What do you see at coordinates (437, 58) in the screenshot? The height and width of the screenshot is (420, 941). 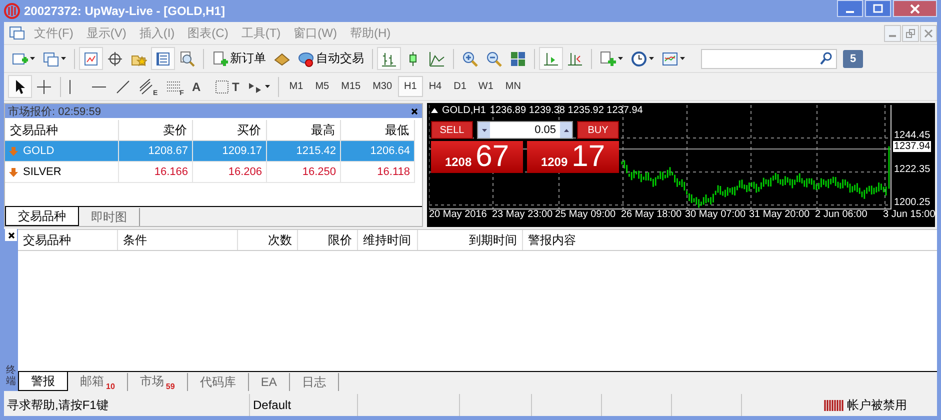 I see `line-chart-icon` at bounding box center [437, 58].